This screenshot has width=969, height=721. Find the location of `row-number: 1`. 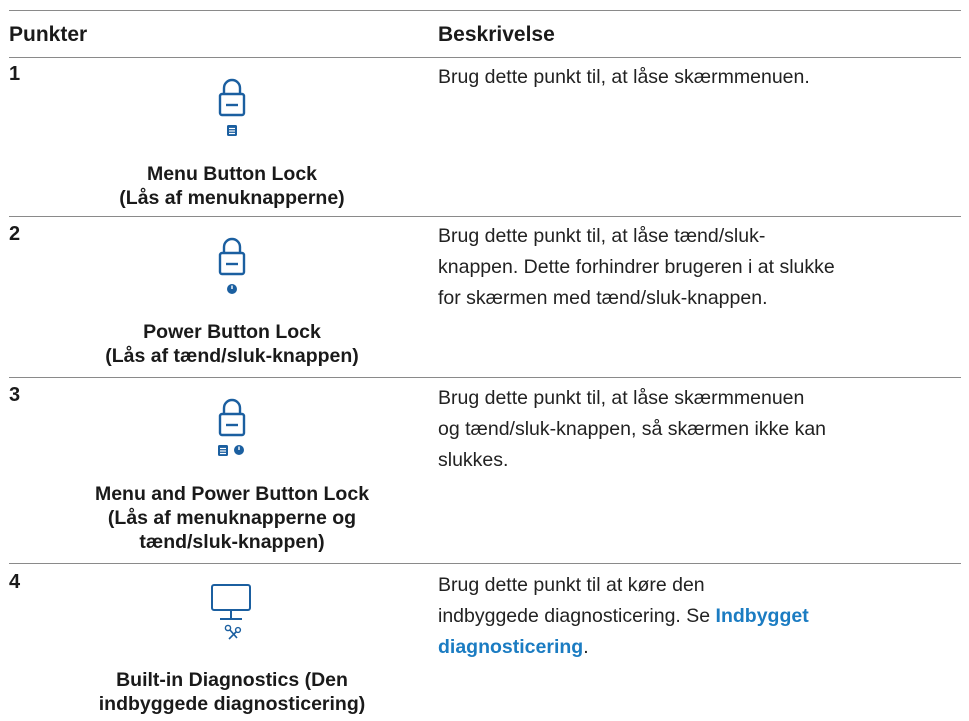

row-number: 1 is located at coordinates (15, 74).